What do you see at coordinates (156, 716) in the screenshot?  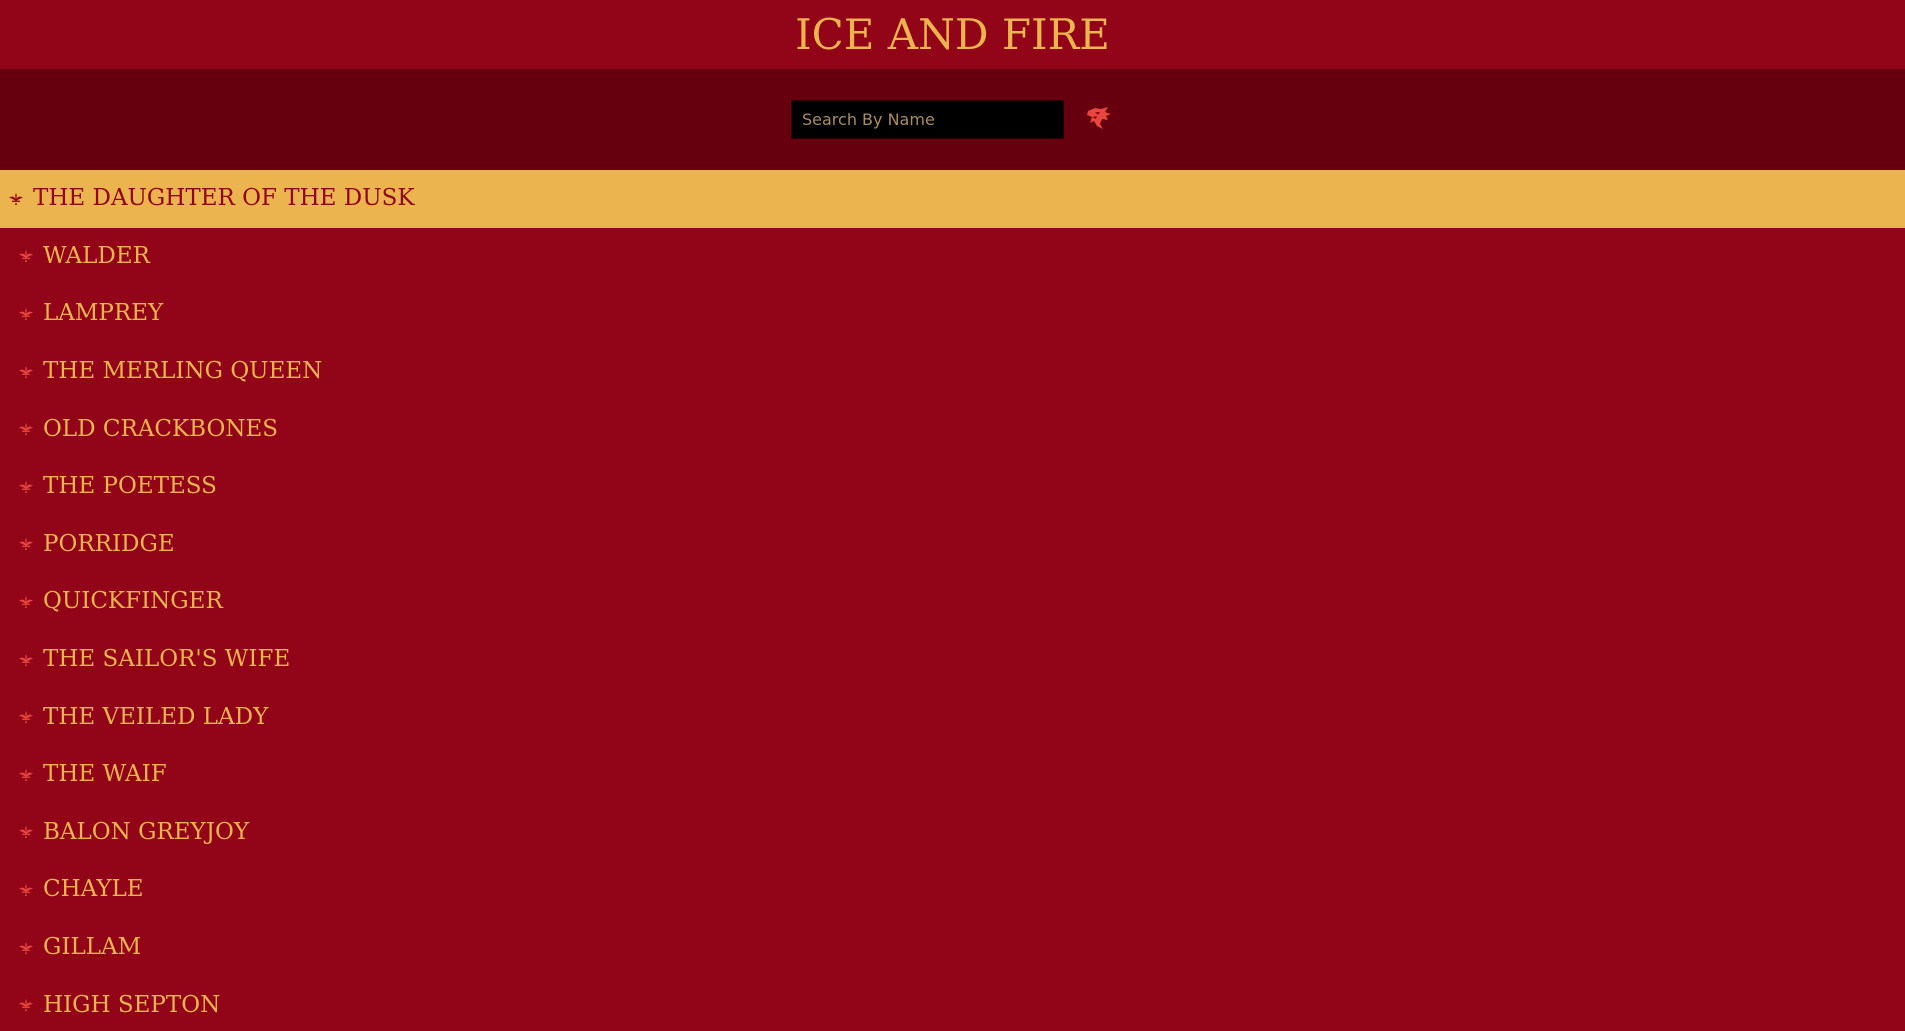 I see `list-item-label: THE VEILED LADY` at bounding box center [156, 716].